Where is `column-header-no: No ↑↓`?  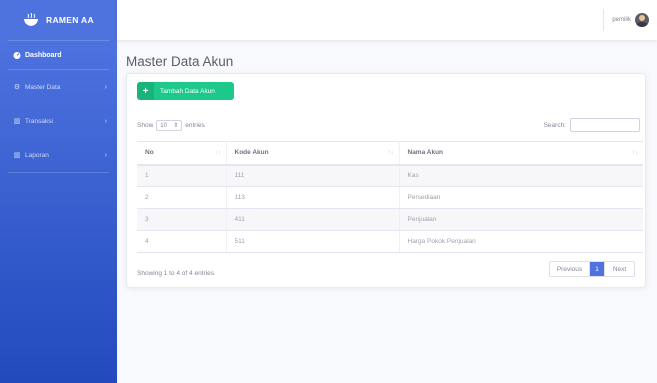 column-header-no: No ↑↓ is located at coordinates (182, 153).